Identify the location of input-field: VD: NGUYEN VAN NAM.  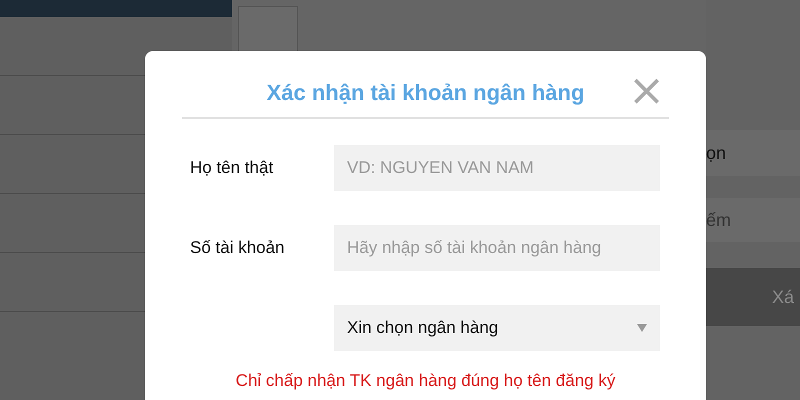
(497, 168).